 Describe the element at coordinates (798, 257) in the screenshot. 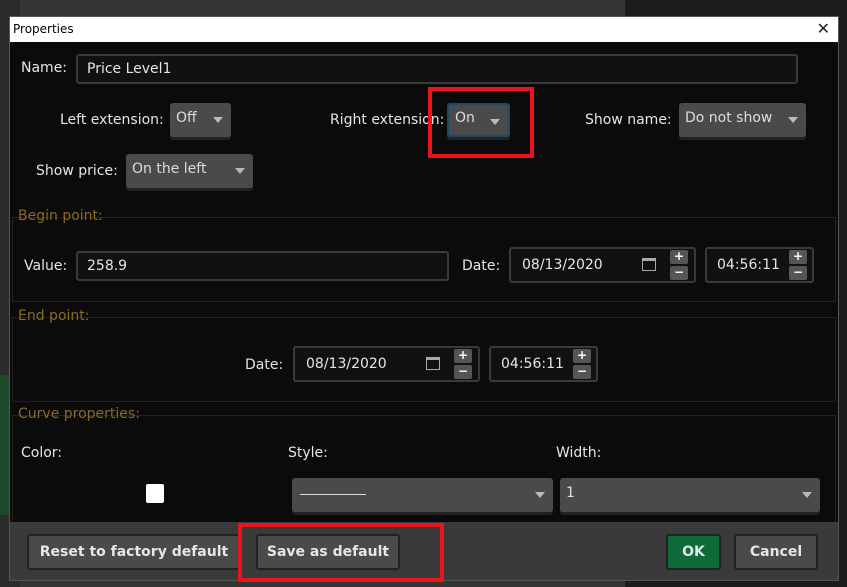

I see `begin-time-increment: +` at that location.